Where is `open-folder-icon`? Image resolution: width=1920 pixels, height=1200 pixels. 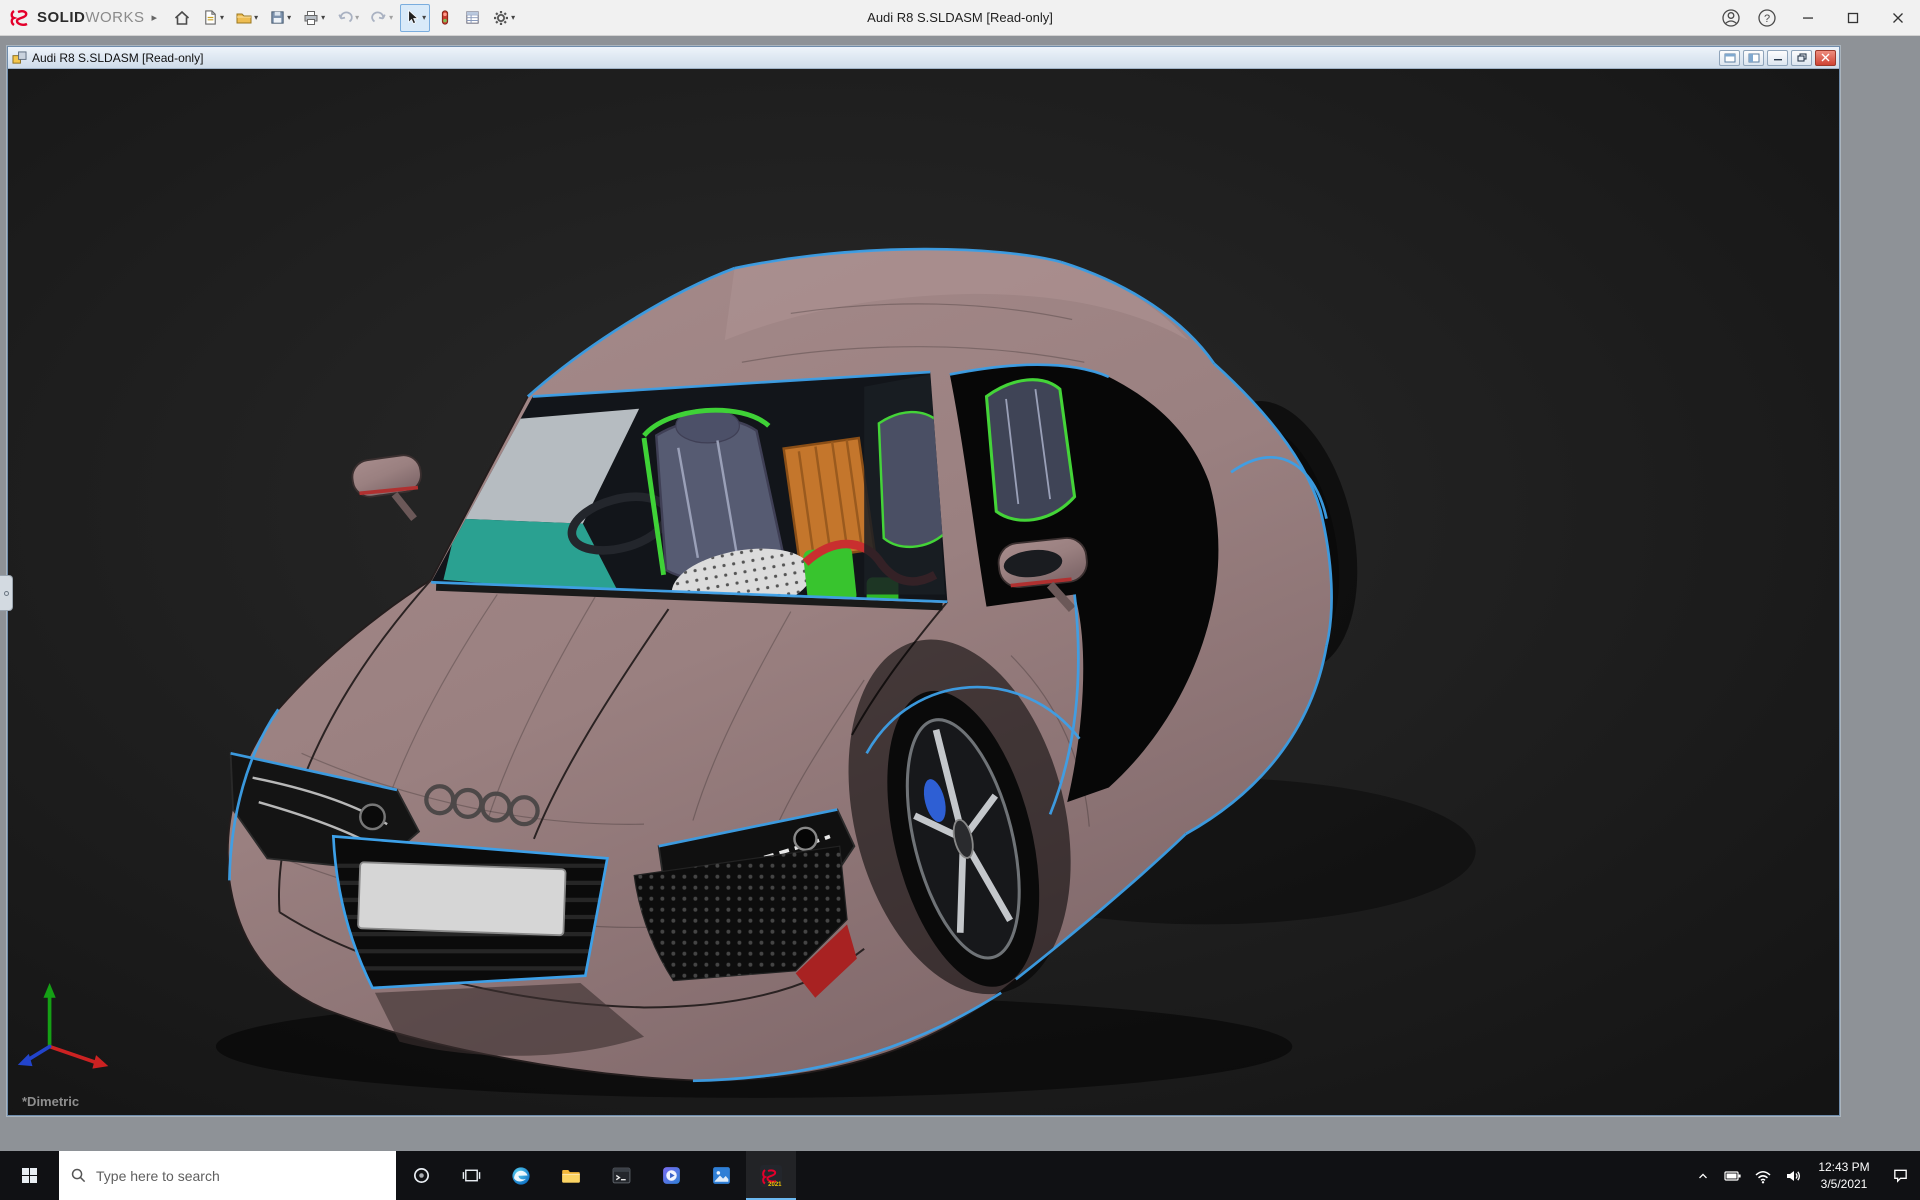 open-folder-icon is located at coordinates (244, 18).